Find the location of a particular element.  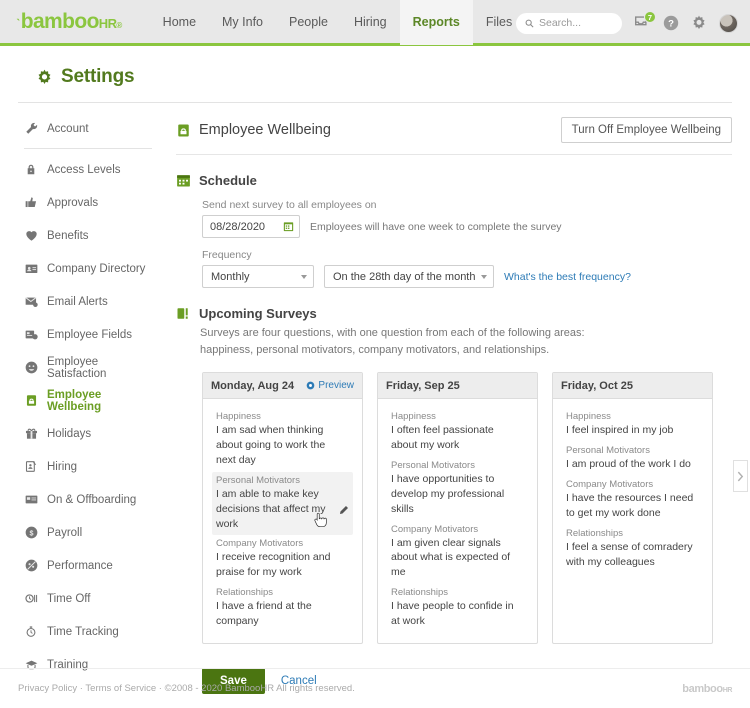

survey-date-input: 08/28/2020 is located at coordinates (251, 226).